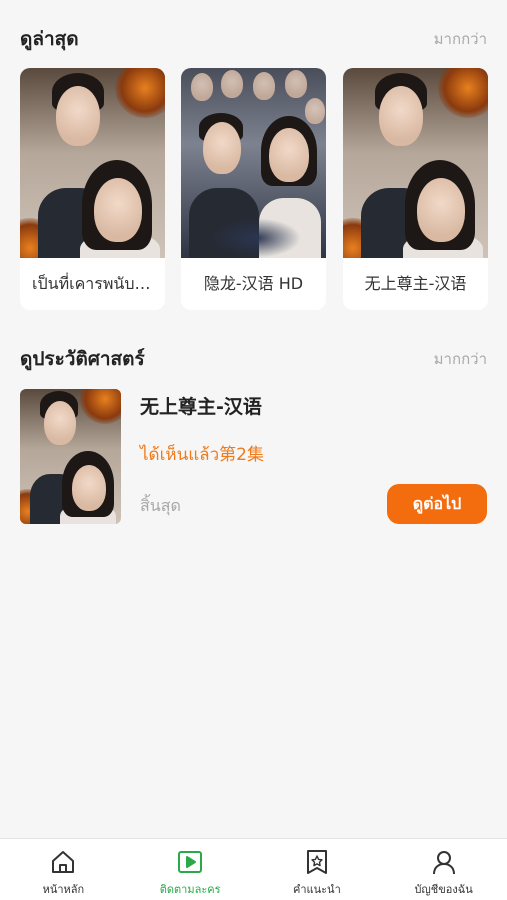 The image size is (507, 900). What do you see at coordinates (460, 359) in the screenshot?
I see `history-more-link: มากกว่า` at bounding box center [460, 359].